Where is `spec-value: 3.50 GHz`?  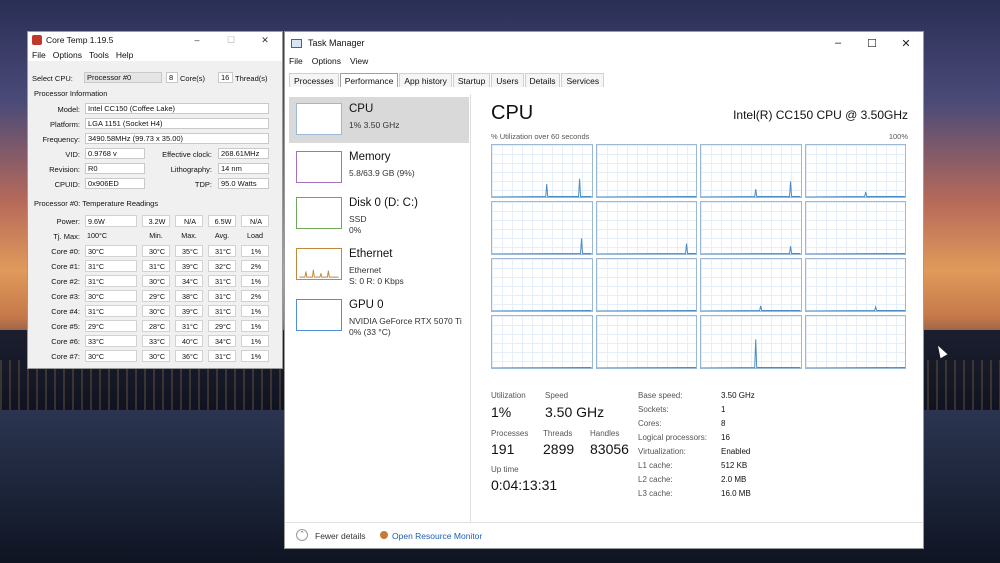 spec-value: 3.50 GHz is located at coordinates (738, 395).